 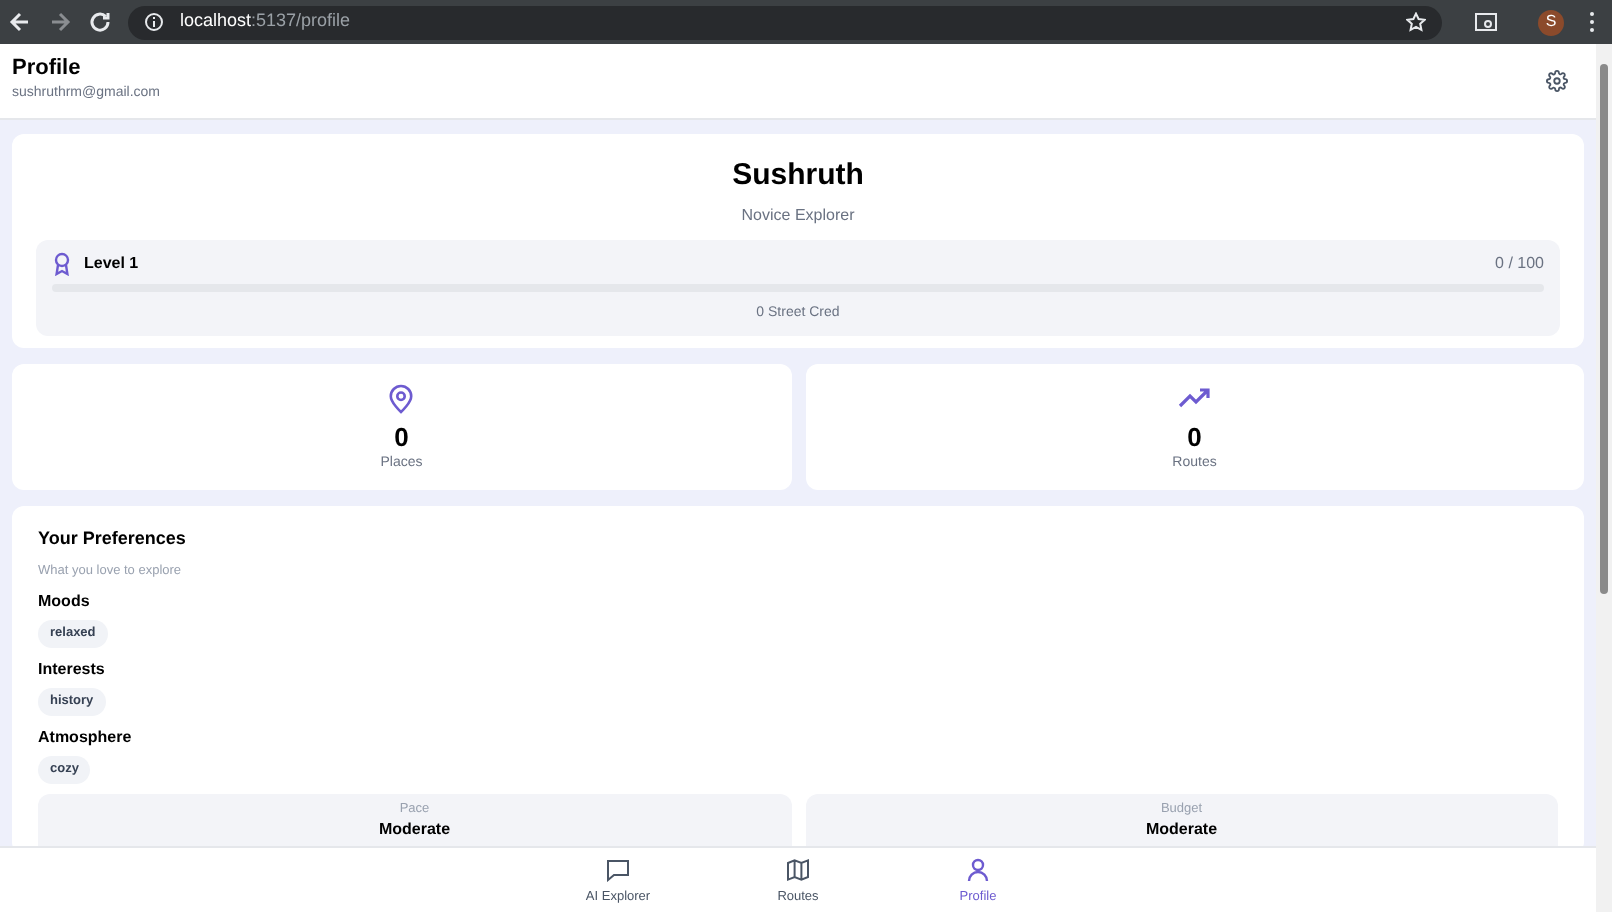 I want to click on tab-search-icon, so click(x=1486, y=22).